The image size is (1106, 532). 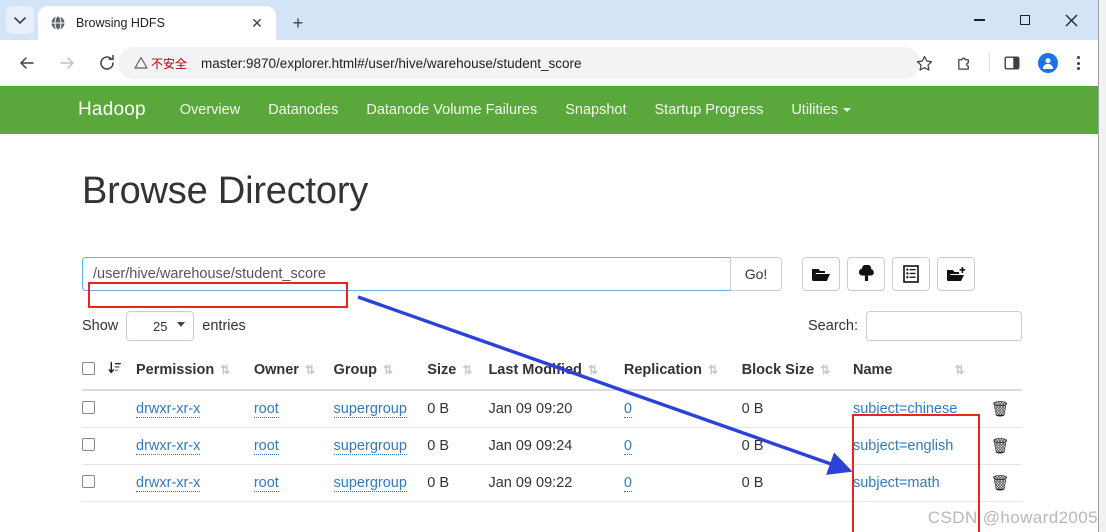 What do you see at coordinates (797, 373) in the screenshot?
I see `column-header-block-size: Block Size ⇅` at bounding box center [797, 373].